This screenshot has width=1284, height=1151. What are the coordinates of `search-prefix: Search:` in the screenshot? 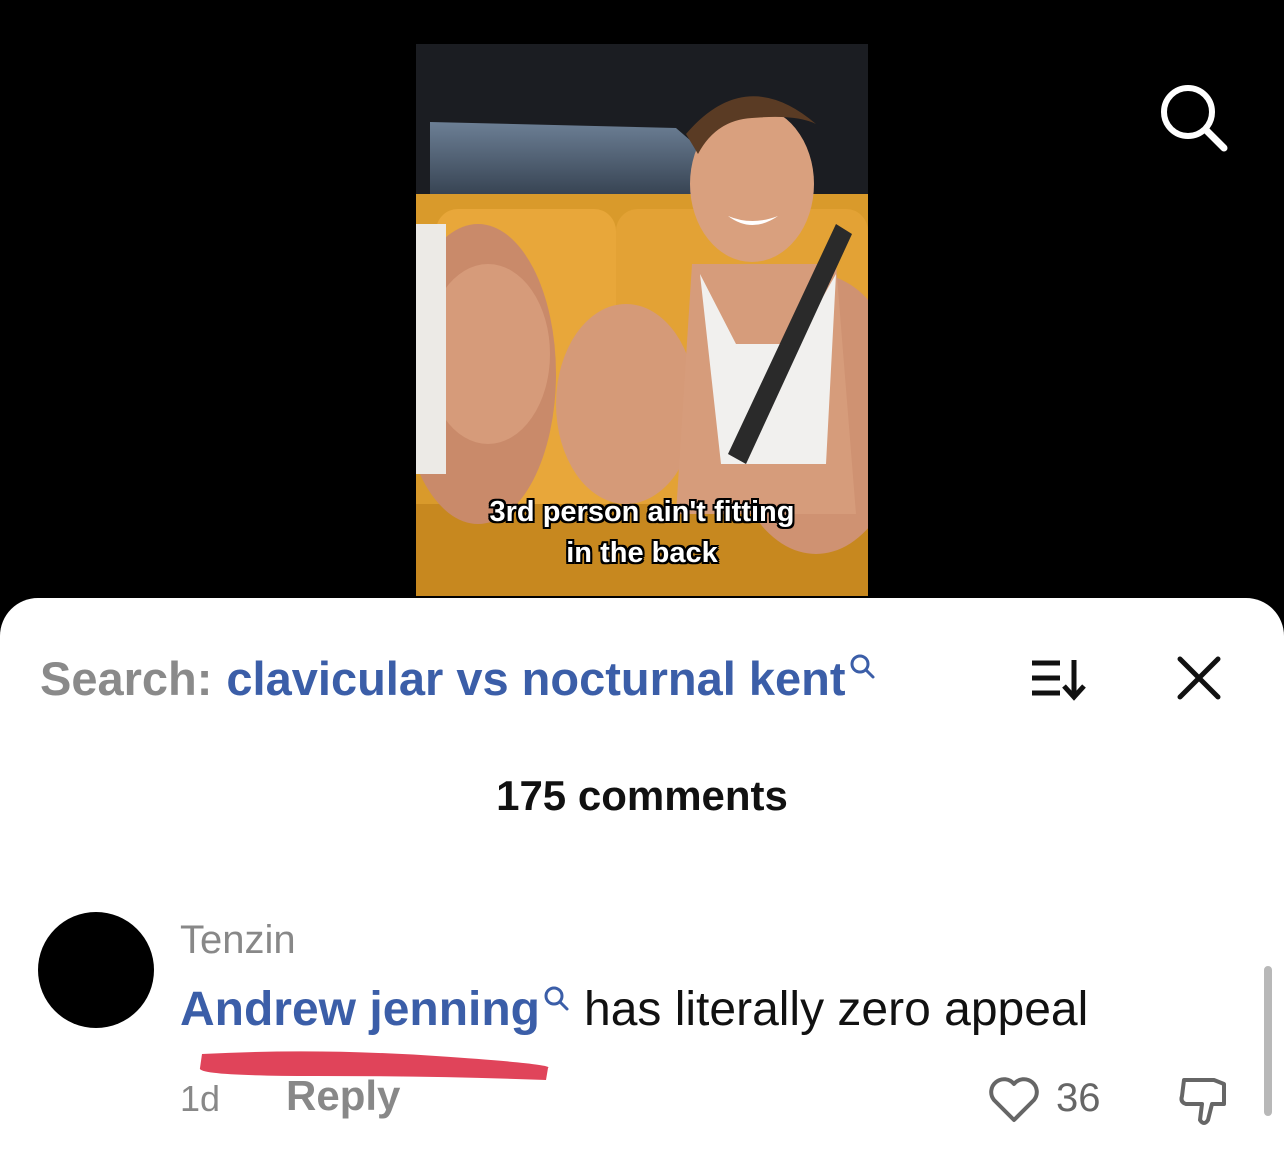 It's located at (126, 678).